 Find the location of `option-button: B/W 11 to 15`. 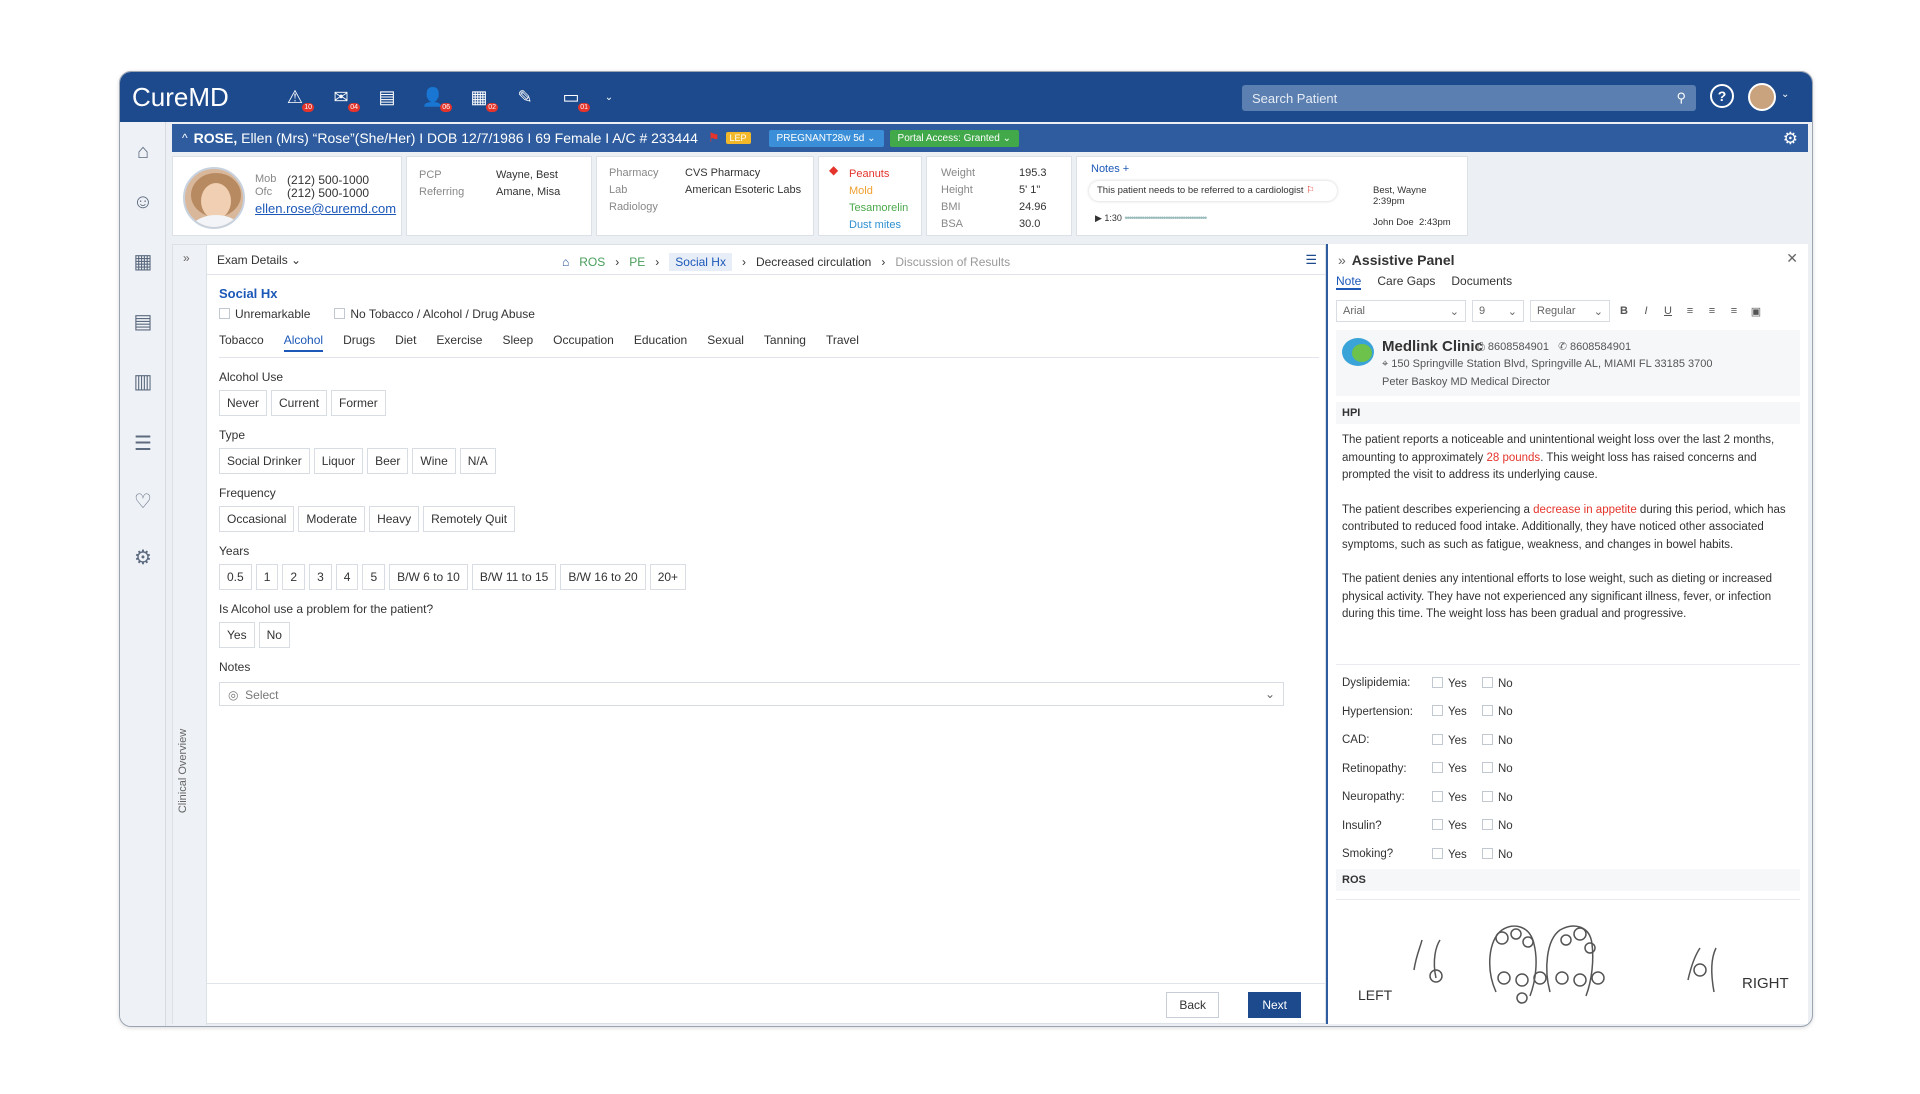

option-button: B/W 11 to 15 is located at coordinates (514, 577).